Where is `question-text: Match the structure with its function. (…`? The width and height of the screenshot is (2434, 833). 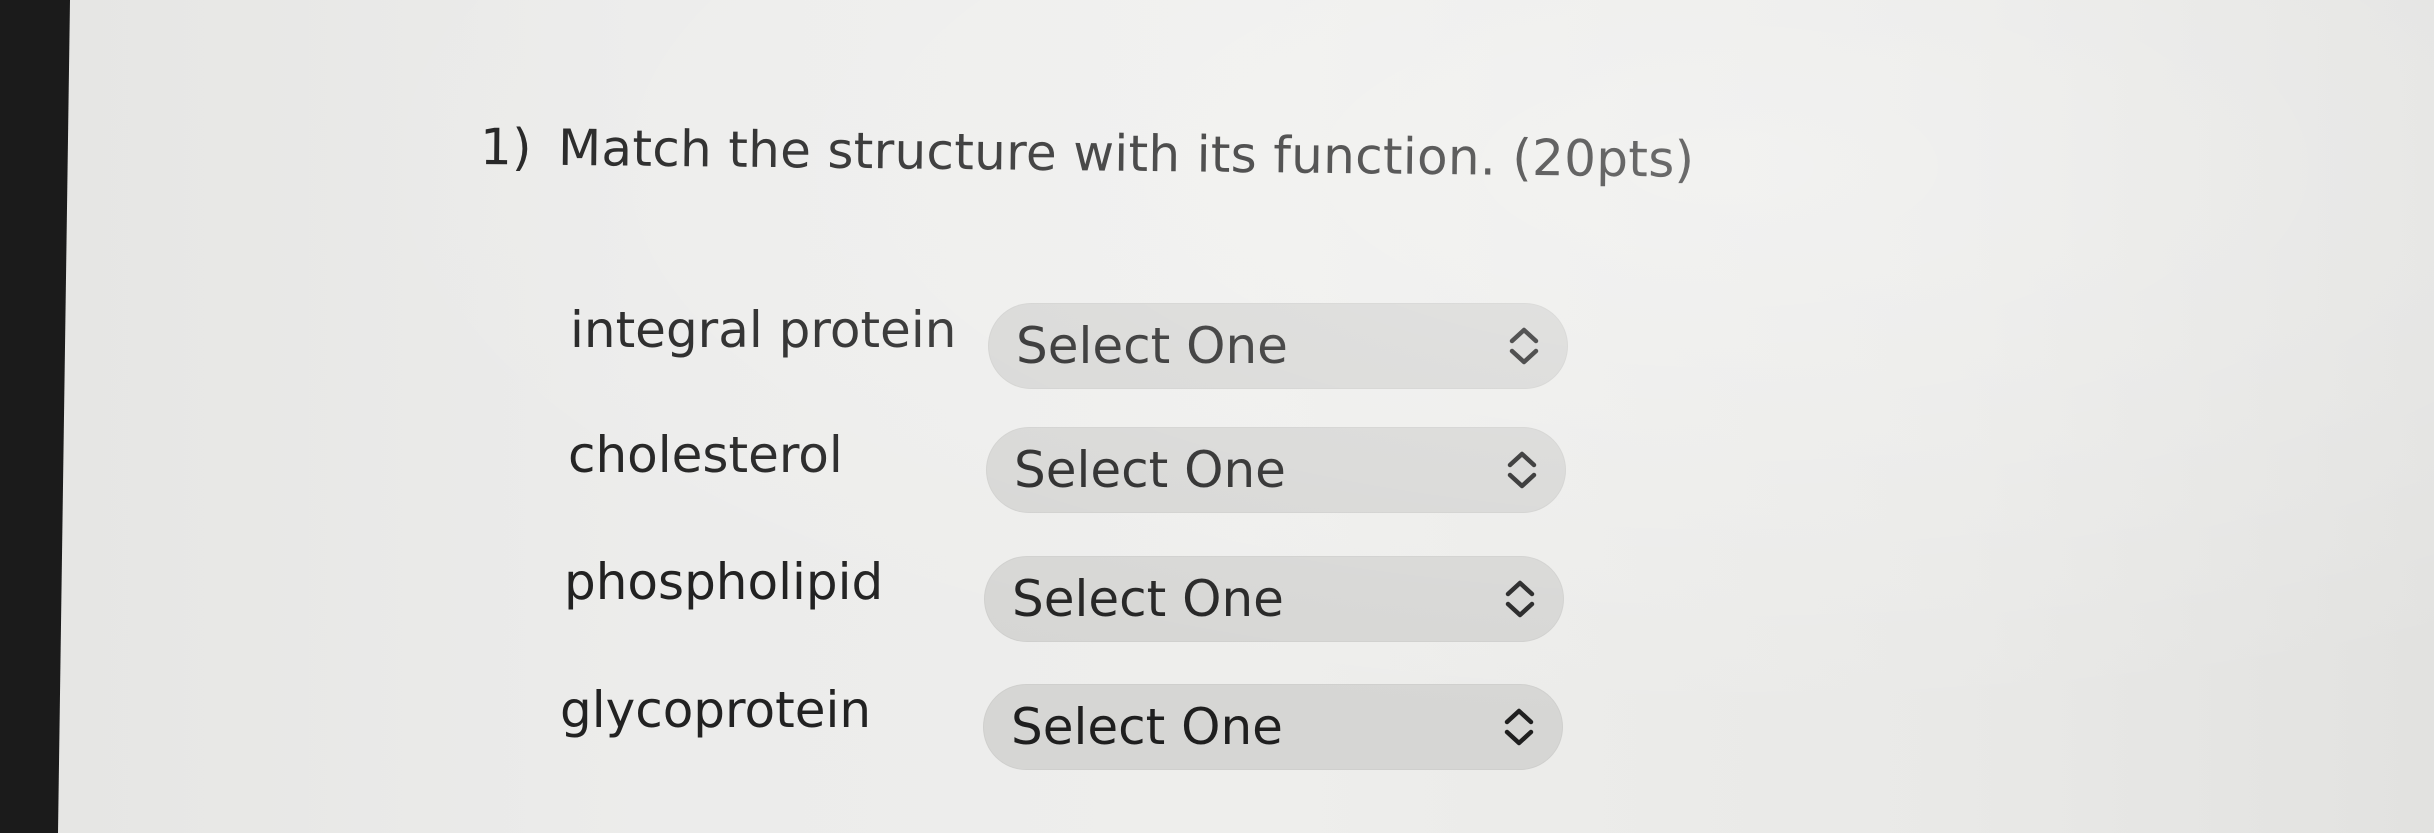
question-text: Match the structure with its function. (… is located at coordinates (1126, 153).